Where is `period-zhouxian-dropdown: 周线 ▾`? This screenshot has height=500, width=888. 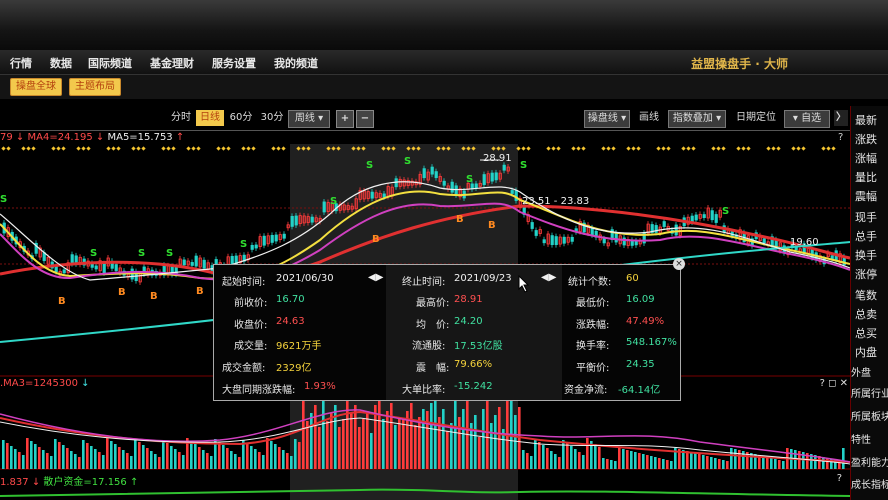 period-zhouxian-dropdown: 周线 ▾ is located at coordinates (309, 119).